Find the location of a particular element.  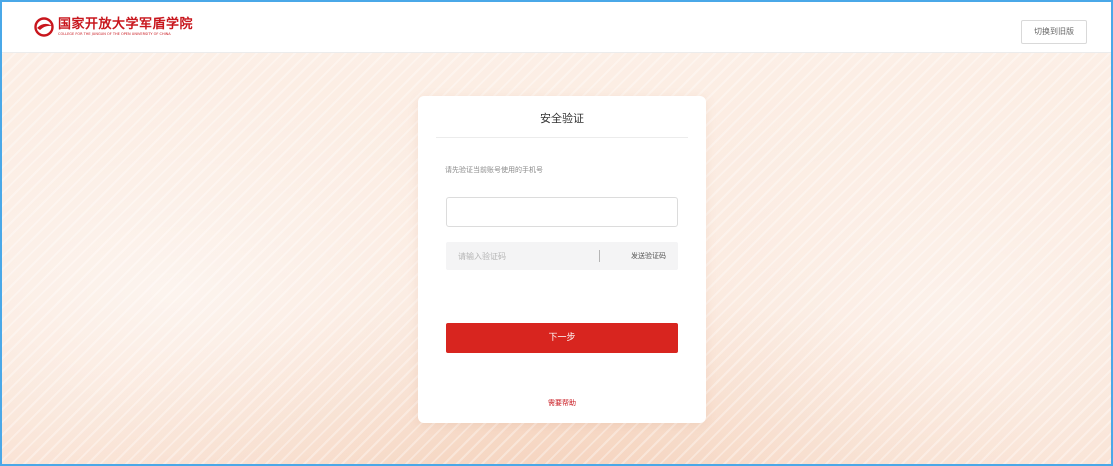

verification-code-row: 发送验证码 is located at coordinates (562, 256).